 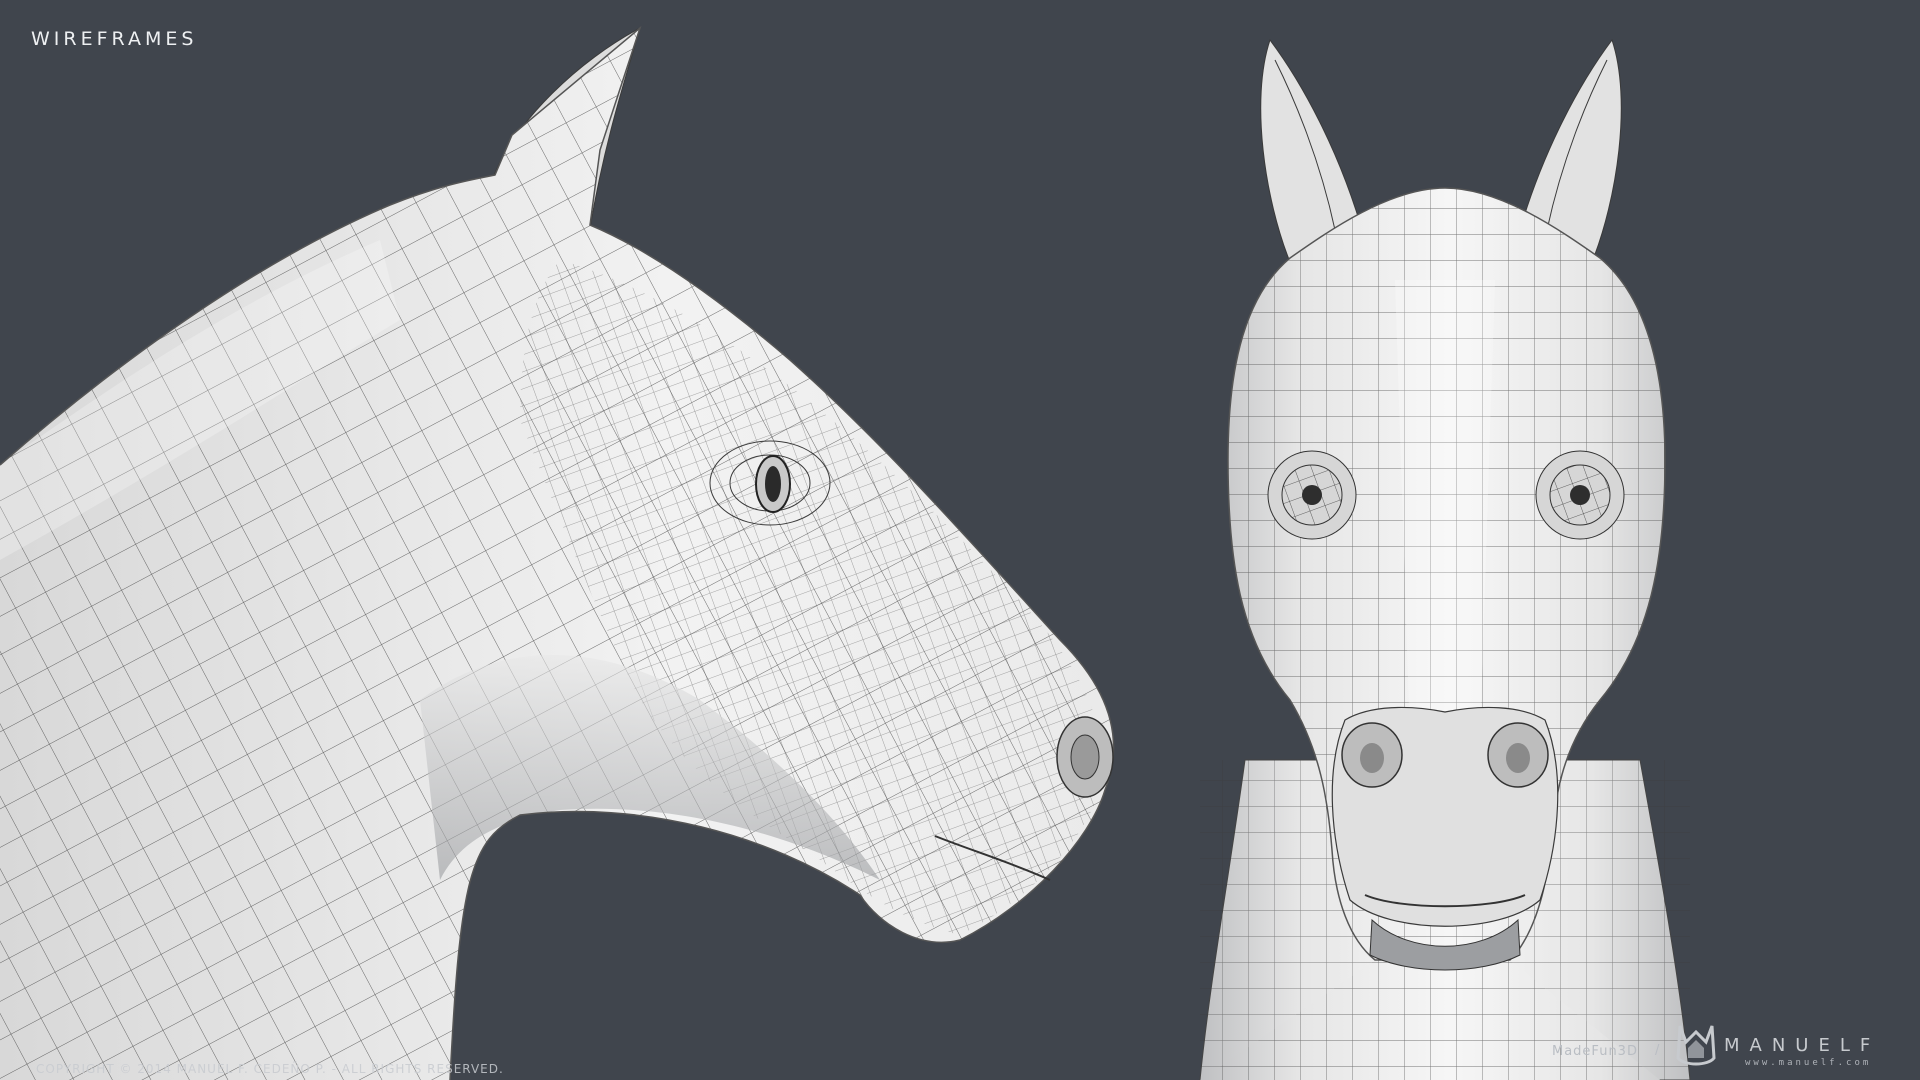 What do you see at coordinates (1580, 495) in the screenshot?
I see `front-eye-right` at bounding box center [1580, 495].